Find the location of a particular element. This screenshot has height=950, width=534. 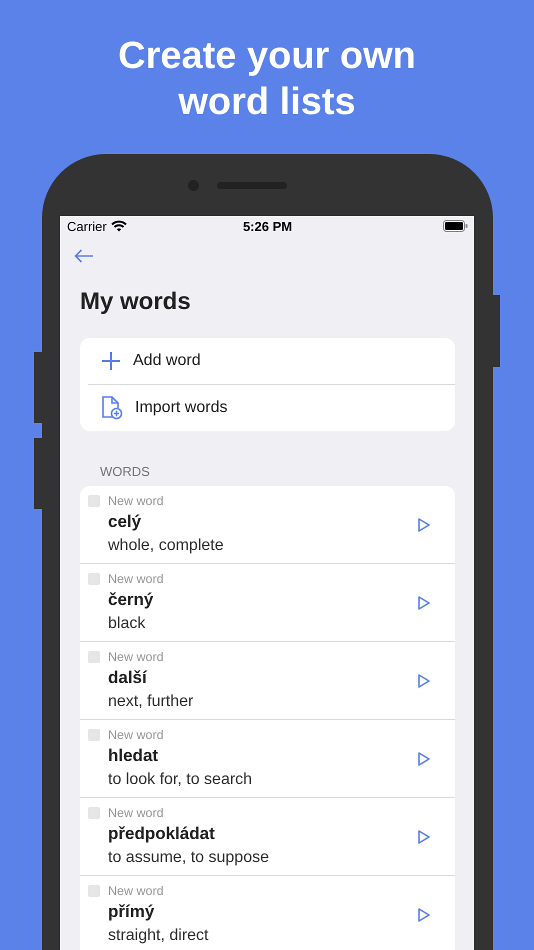

word-translation: next, further is located at coordinates (151, 702).